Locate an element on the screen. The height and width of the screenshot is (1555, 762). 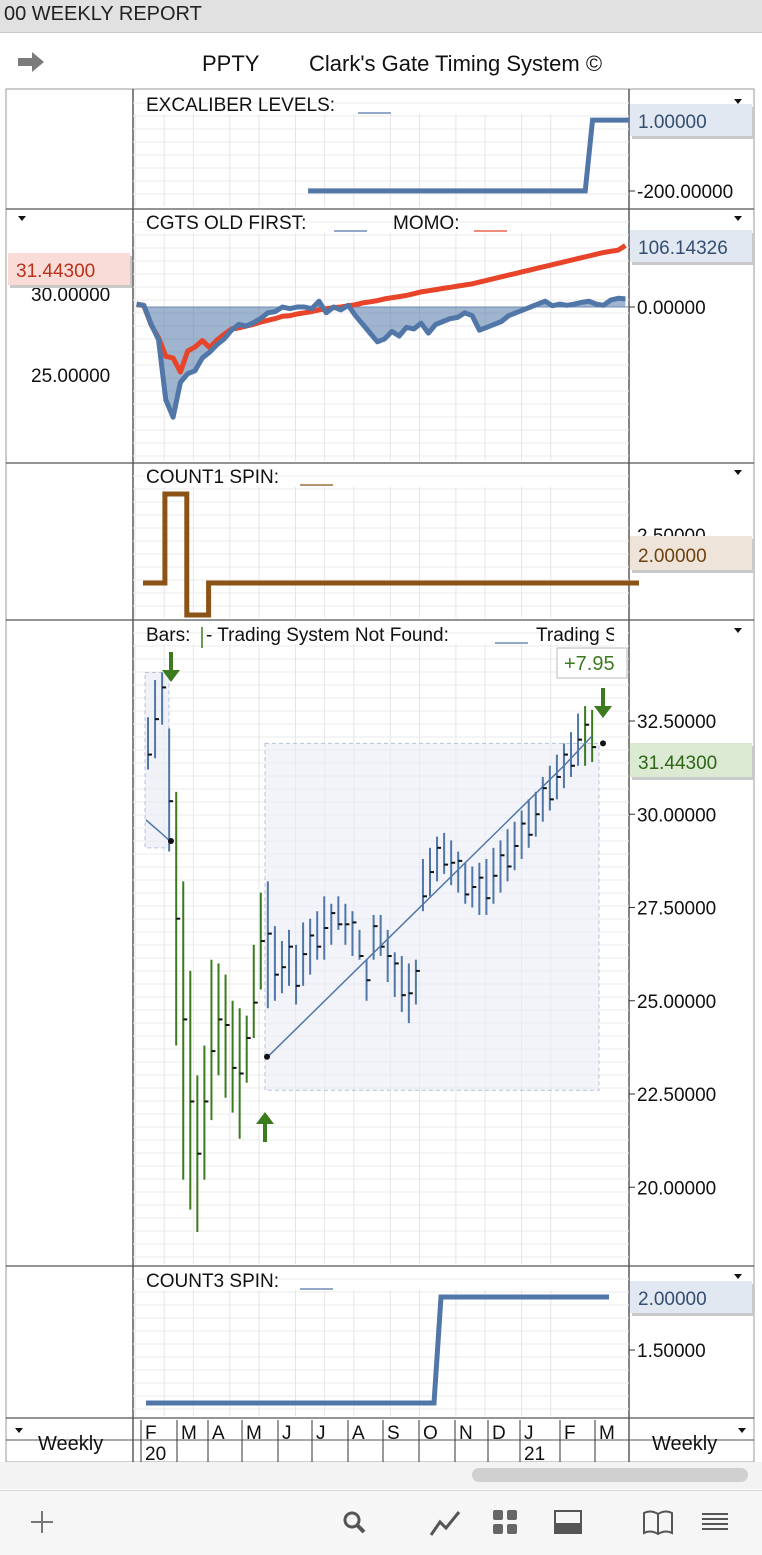
count1-legend: COUNT1 SPIN: is located at coordinates (212, 477).